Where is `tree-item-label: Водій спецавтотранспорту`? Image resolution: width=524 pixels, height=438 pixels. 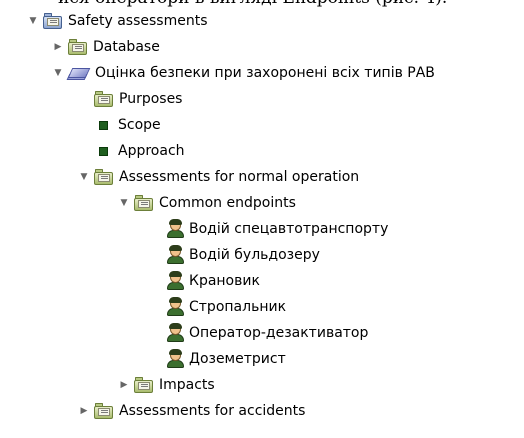
tree-item-label: Водій спецавтотранспорту is located at coordinates (289, 229).